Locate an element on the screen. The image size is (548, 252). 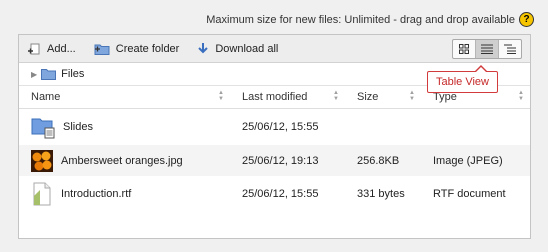
column-header-name: Name ▲ ▼ is located at coordinates (124, 97).